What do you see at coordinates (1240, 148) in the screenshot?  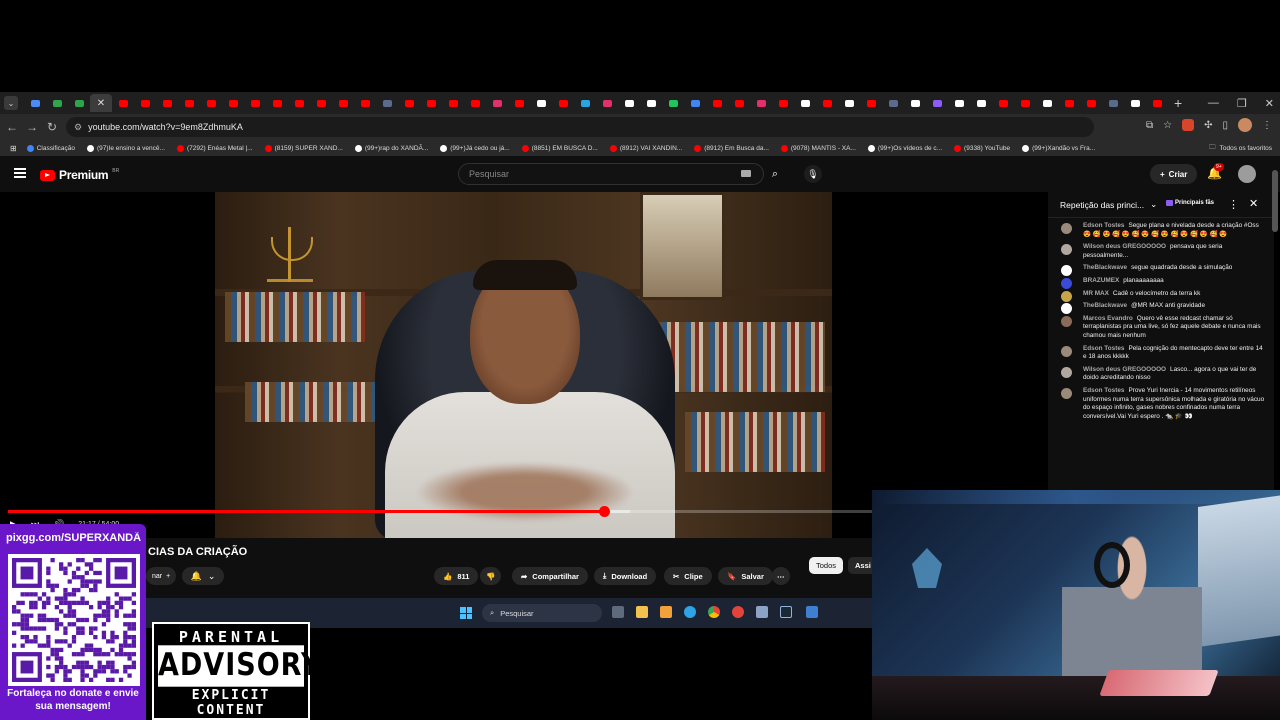 I see `all-bookmarks: 🗀 Todos os favoritos` at bounding box center [1240, 148].